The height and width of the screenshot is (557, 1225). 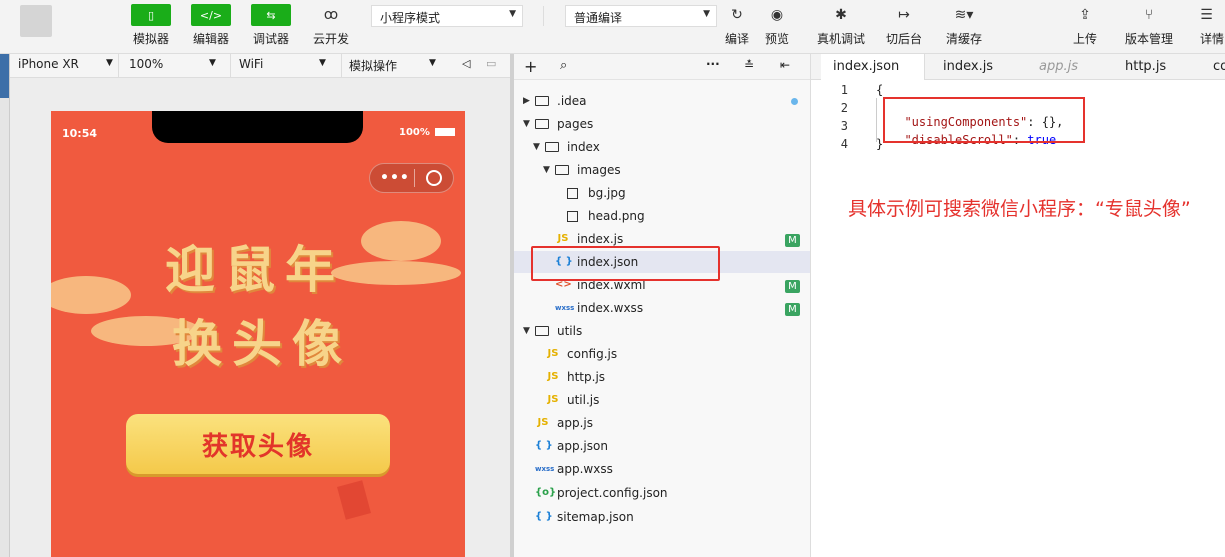 What do you see at coordinates (592, 354) in the screenshot?
I see `tree-item-label: config.js` at bounding box center [592, 354].